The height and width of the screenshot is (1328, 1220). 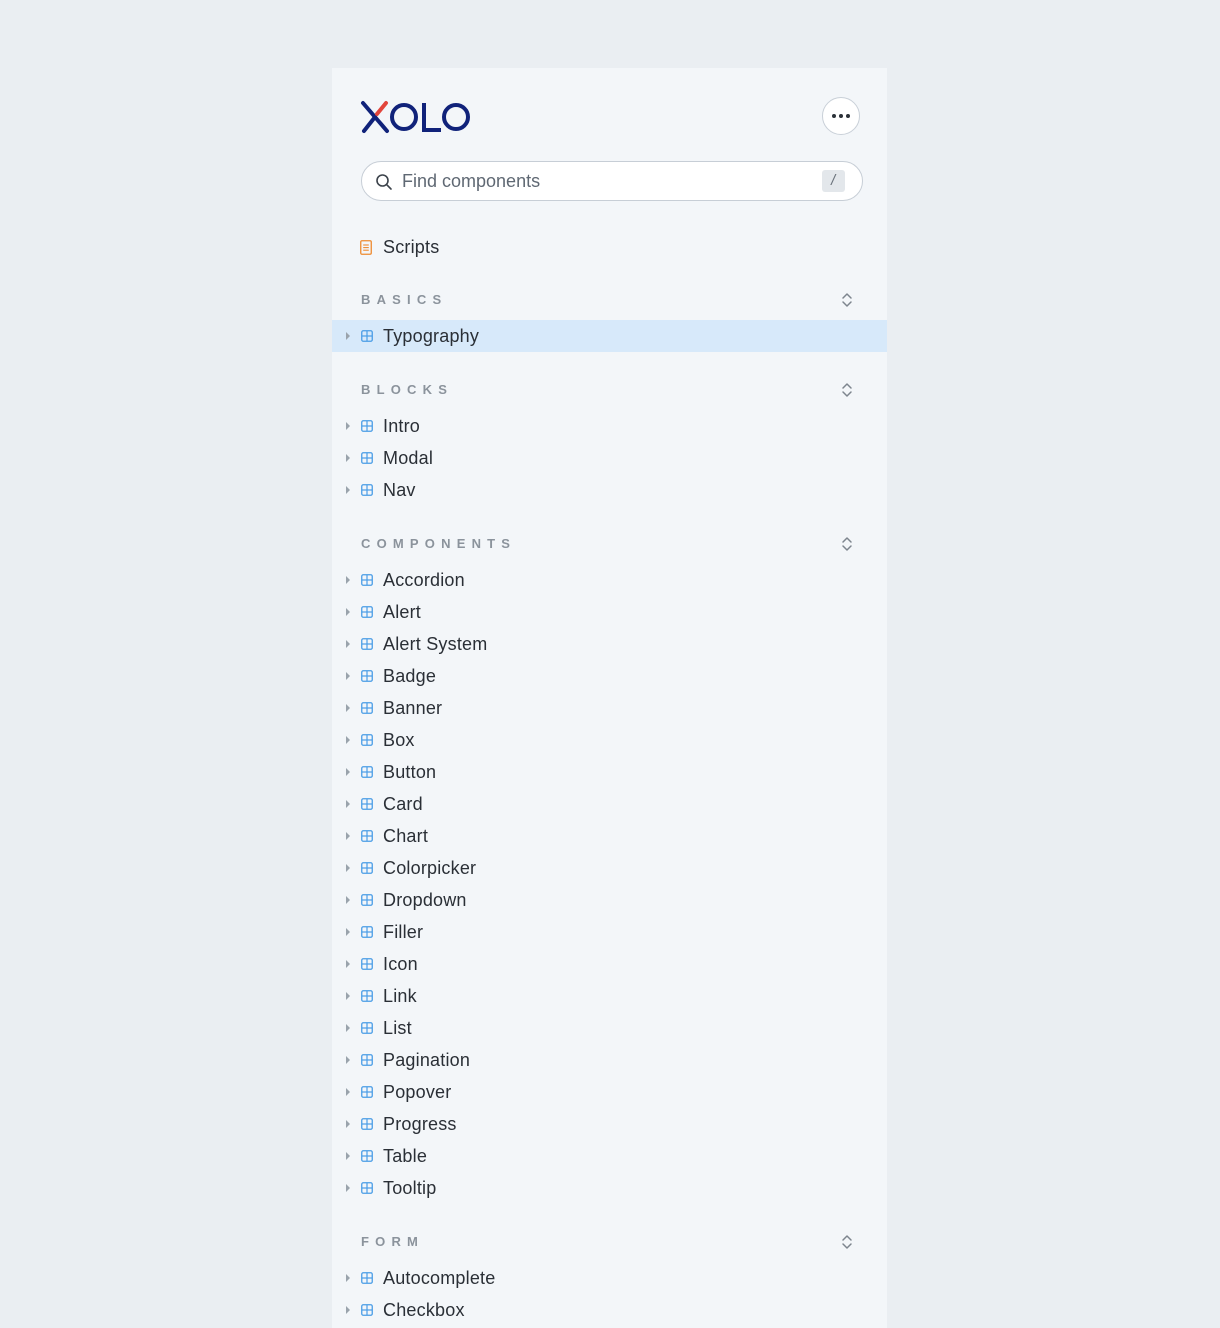 What do you see at coordinates (430, 868) in the screenshot?
I see `sidebar-item-label: Colorpicker` at bounding box center [430, 868].